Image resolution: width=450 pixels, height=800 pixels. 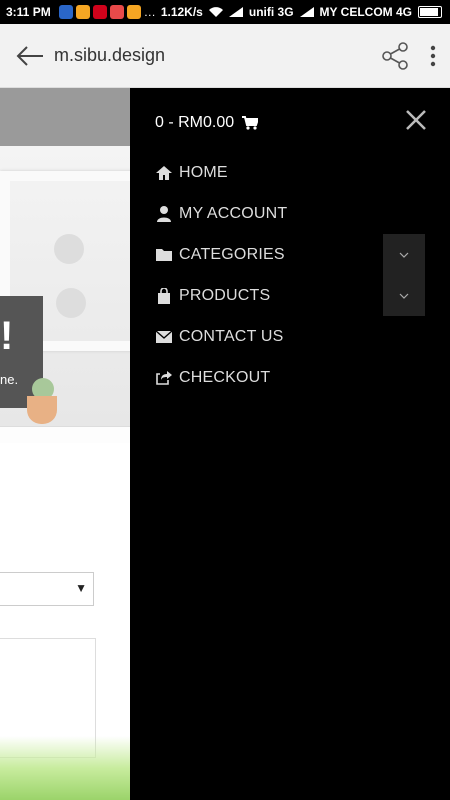 What do you see at coordinates (9, 379) in the screenshot?
I see `promo-text: ne.` at bounding box center [9, 379].